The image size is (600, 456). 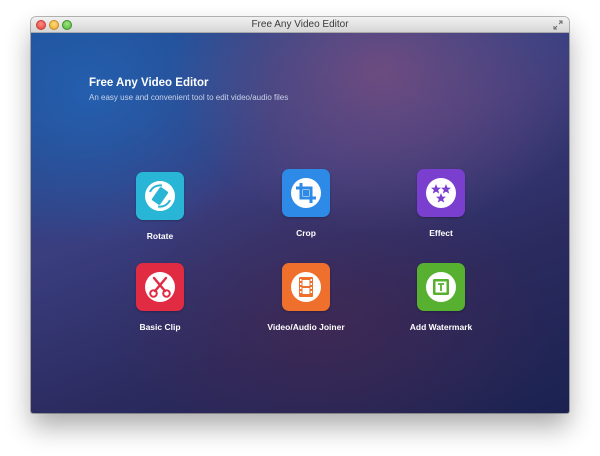 What do you see at coordinates (306, 233) in the screenshot?
I see `crop-label: Crop` at bounding box center [306, 233].